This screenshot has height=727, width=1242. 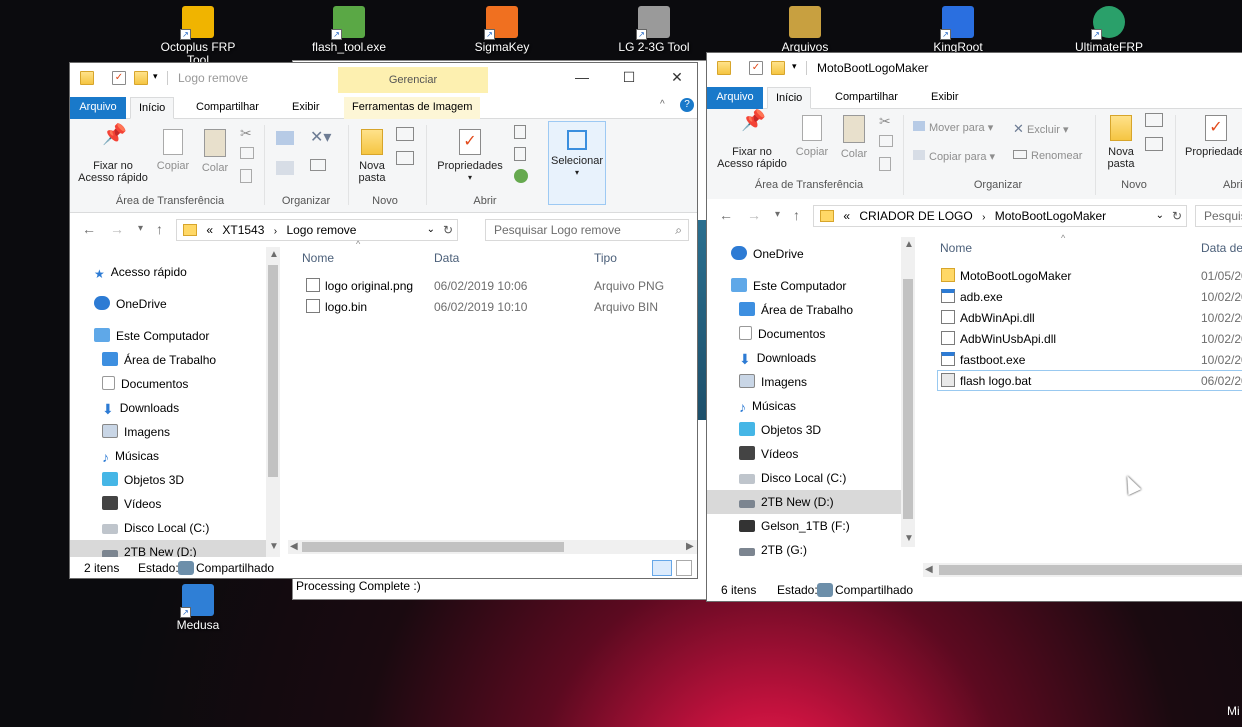 I want to click on maximize-button: ☐, so click(x=629, y=77).